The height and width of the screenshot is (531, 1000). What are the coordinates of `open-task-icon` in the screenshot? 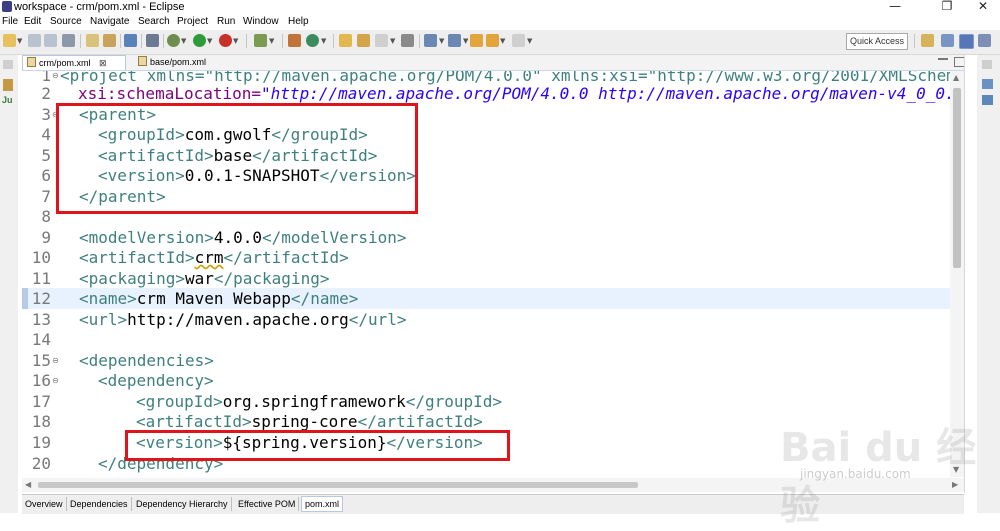 It's located at (363, 40).